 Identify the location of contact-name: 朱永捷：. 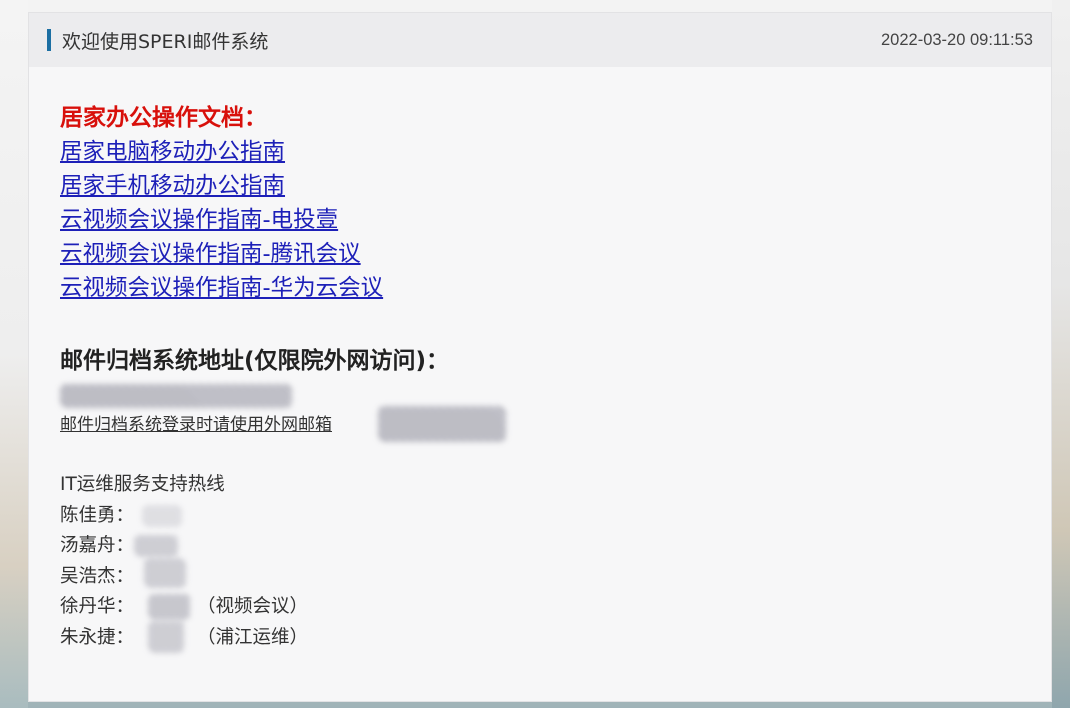
(97, 637).